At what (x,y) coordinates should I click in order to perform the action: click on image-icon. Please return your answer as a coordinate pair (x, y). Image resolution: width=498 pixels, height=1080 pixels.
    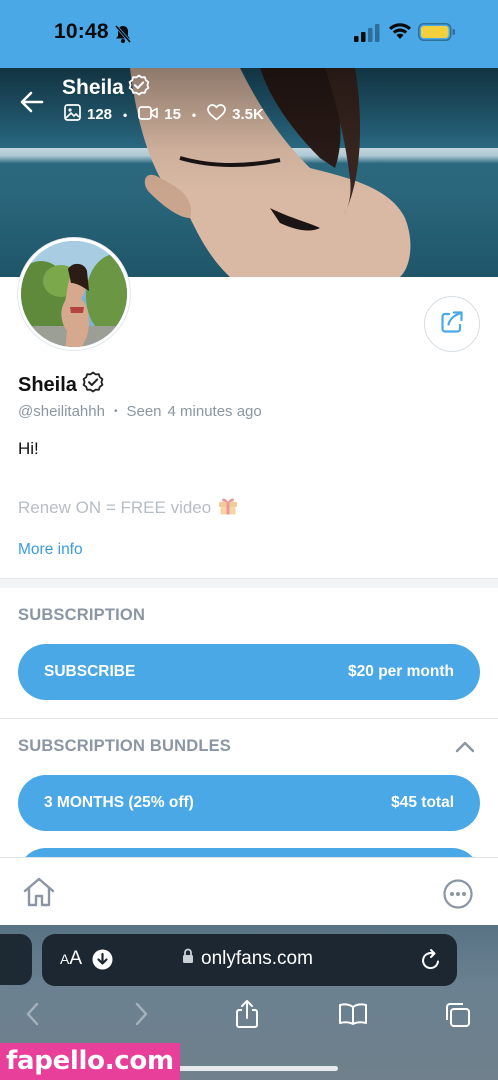
    Looking at the image, I should click on (72, 114).